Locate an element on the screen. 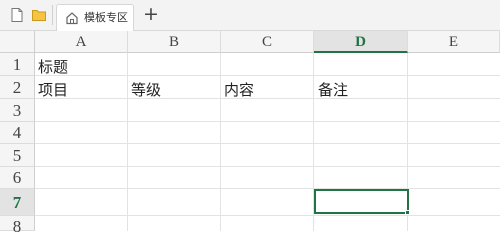 Image resolution: width=500 pixels, height=240 pixels. cell-b2: 等级 is located at coordinates (146, 89).